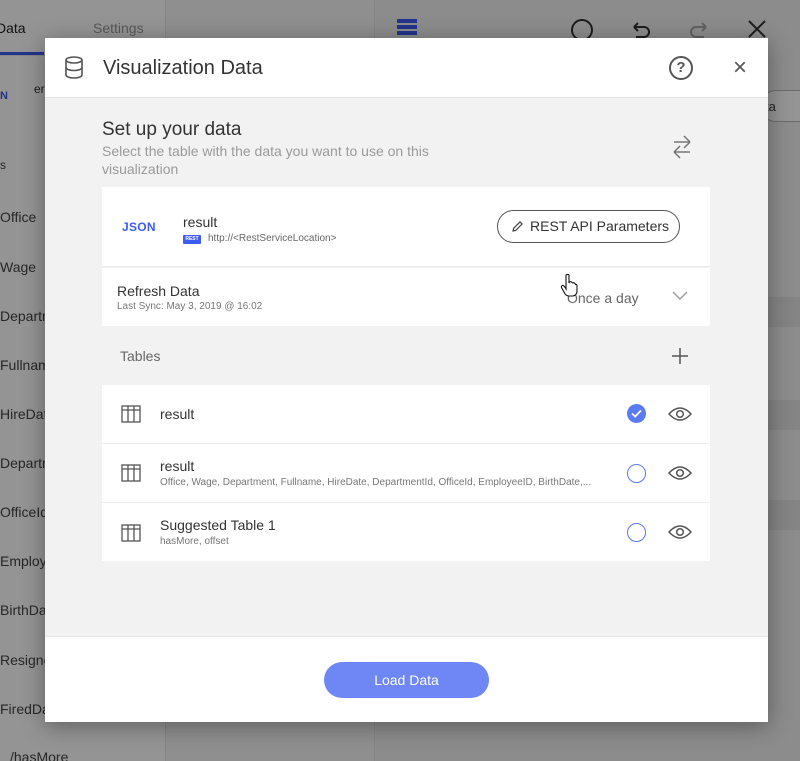  I want to click on swap-icon, so click(682, 147).